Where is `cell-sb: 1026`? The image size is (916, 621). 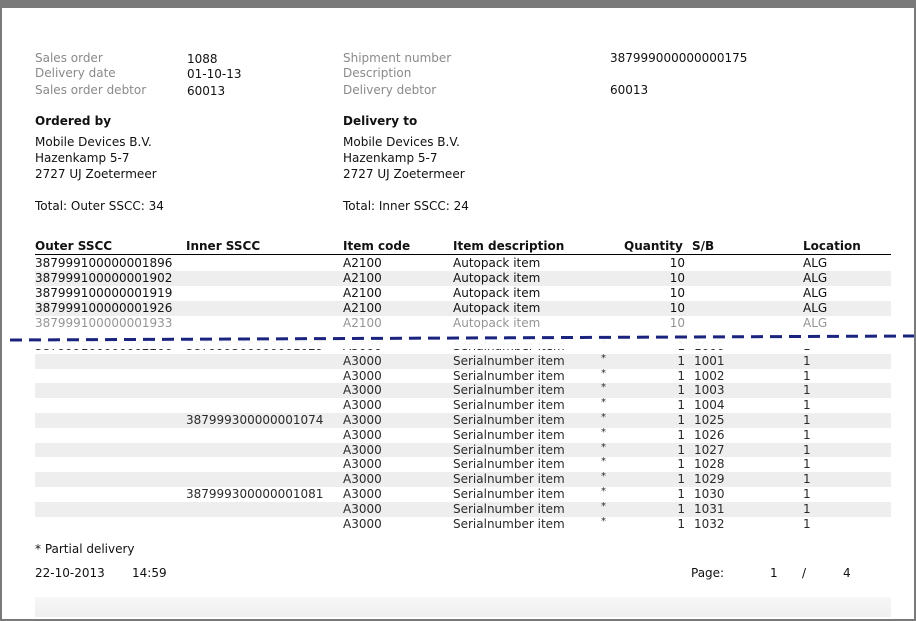 cell-sb: 1026 is located at coordinates (709, 434).